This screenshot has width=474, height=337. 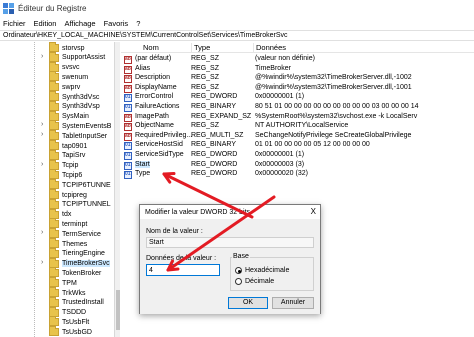 I want to click on hex-radio, so click(x=238, y=270).